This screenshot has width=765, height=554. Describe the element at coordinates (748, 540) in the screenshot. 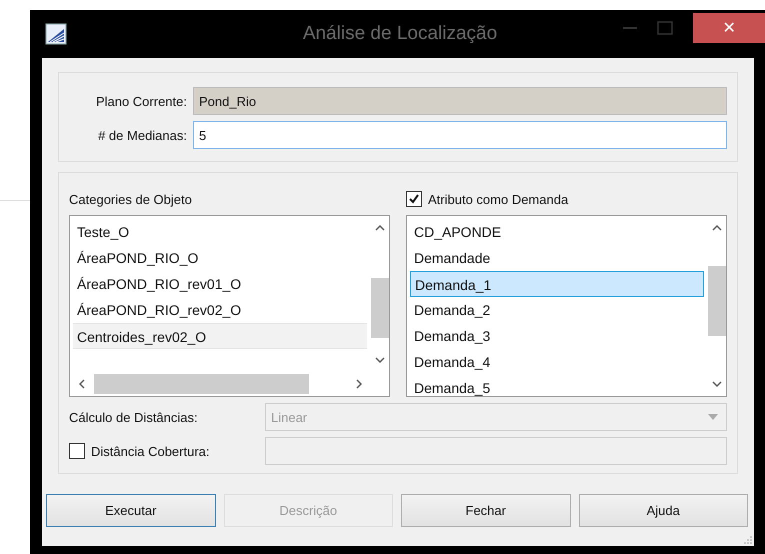

I see `resize-grip-icon` at that location.